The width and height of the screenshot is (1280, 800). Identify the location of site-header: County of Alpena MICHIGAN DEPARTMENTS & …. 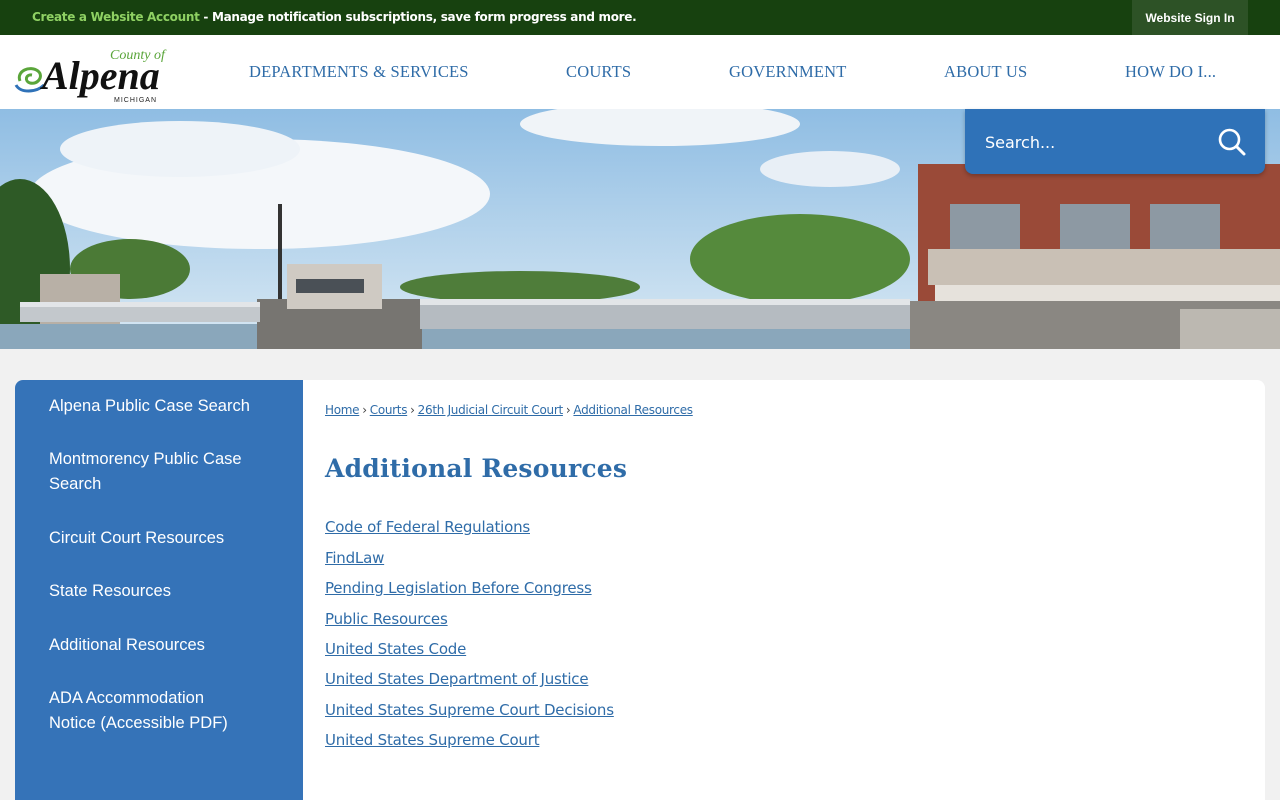
(640, 72).